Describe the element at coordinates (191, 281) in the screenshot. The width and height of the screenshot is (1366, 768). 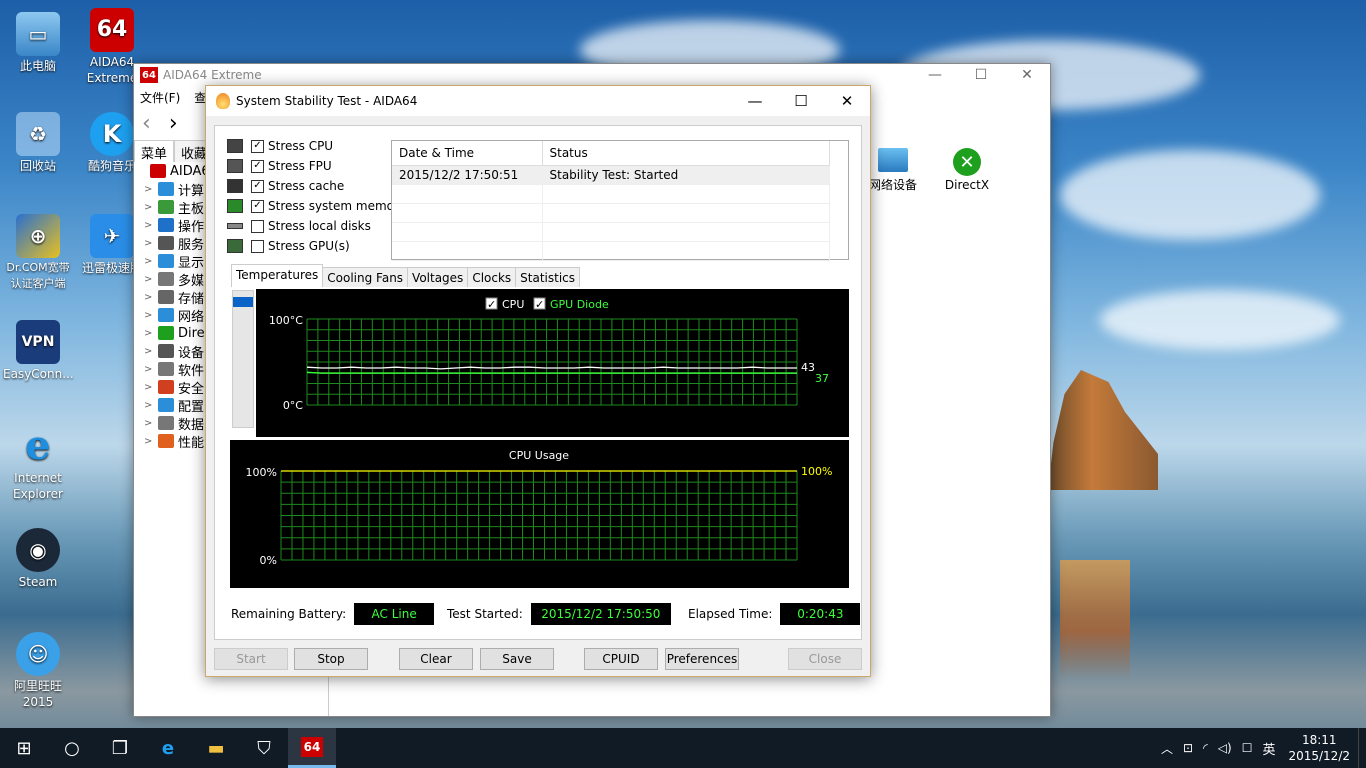
I see `tree-item-label: 多媒` at that location.